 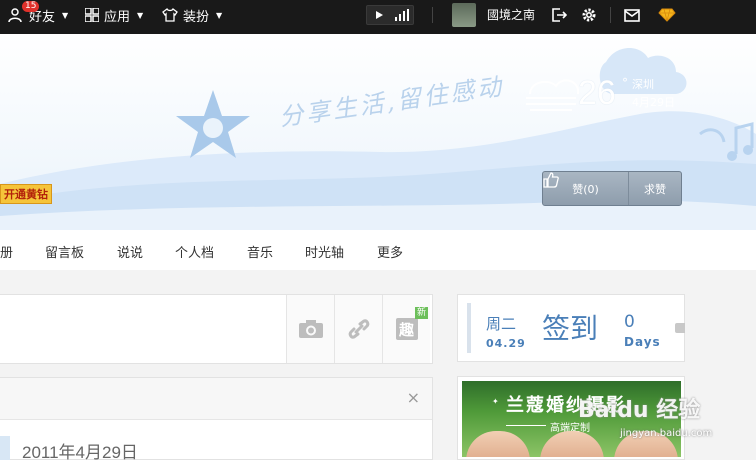 I want to click on logout-icon, so click(x=559, y=15).